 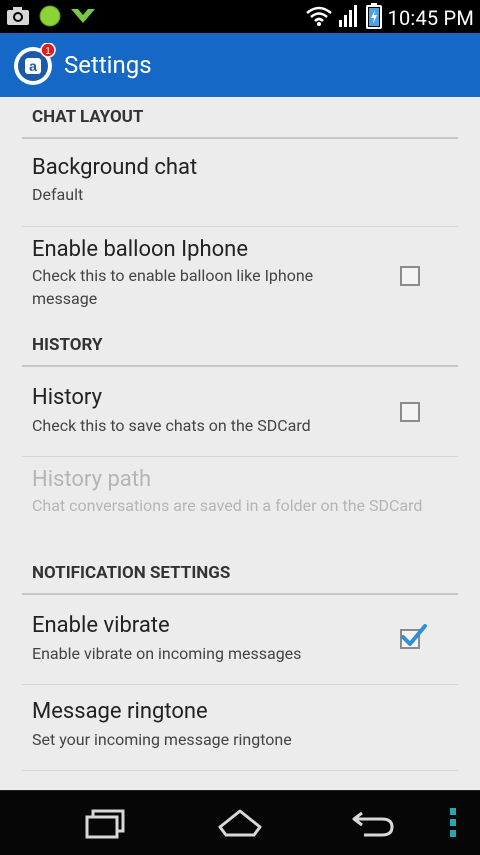 I want to click on notification-badge: 1, so click(x=48, y=51).